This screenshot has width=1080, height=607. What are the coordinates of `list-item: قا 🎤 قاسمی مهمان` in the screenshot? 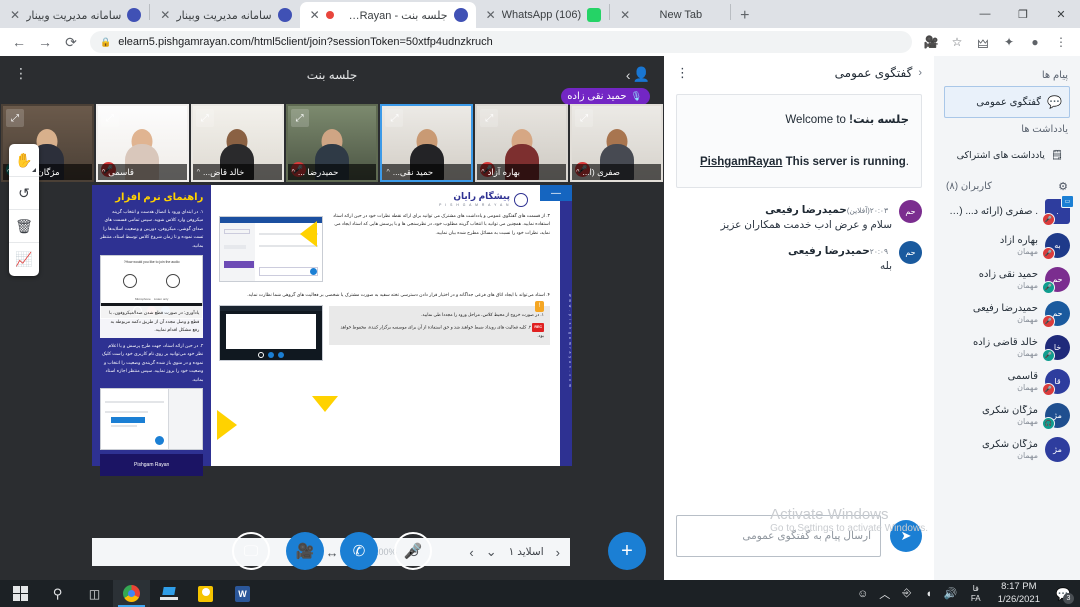 It's located at (1007, 382).